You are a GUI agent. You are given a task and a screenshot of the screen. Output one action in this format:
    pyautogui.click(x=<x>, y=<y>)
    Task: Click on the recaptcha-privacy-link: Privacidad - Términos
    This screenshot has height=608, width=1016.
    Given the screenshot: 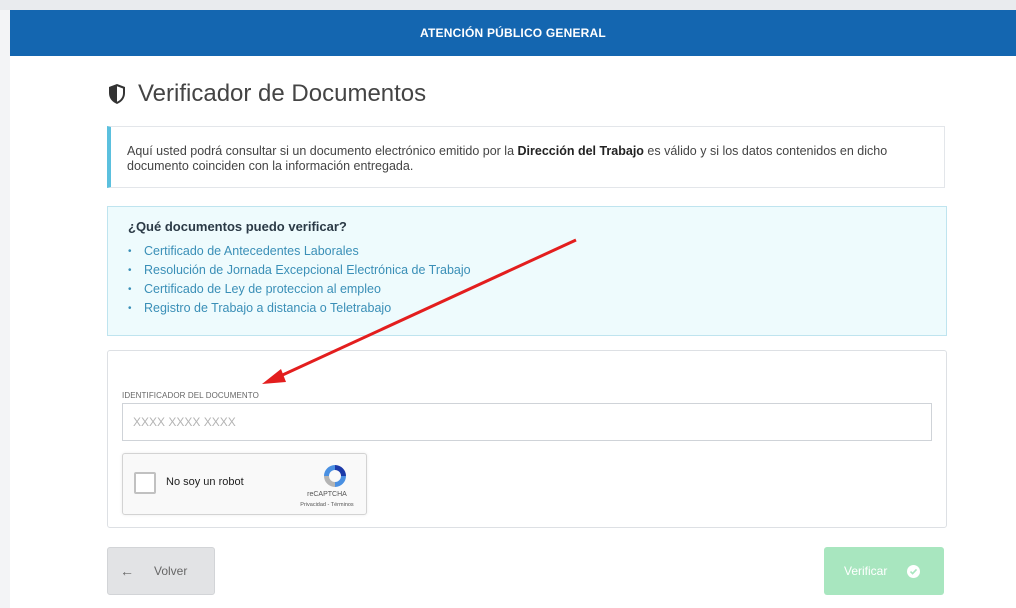 What is the action you would take?
    pyautogui.click(x=327, y=505)
    